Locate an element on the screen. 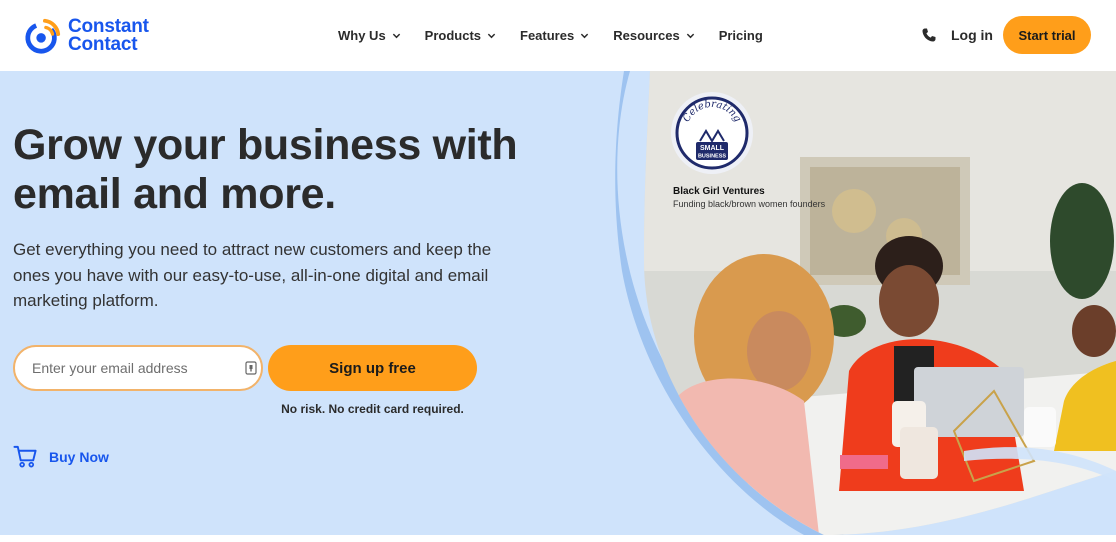 The image size is (1116, 542). email-input is located at coordinates (138, 368).